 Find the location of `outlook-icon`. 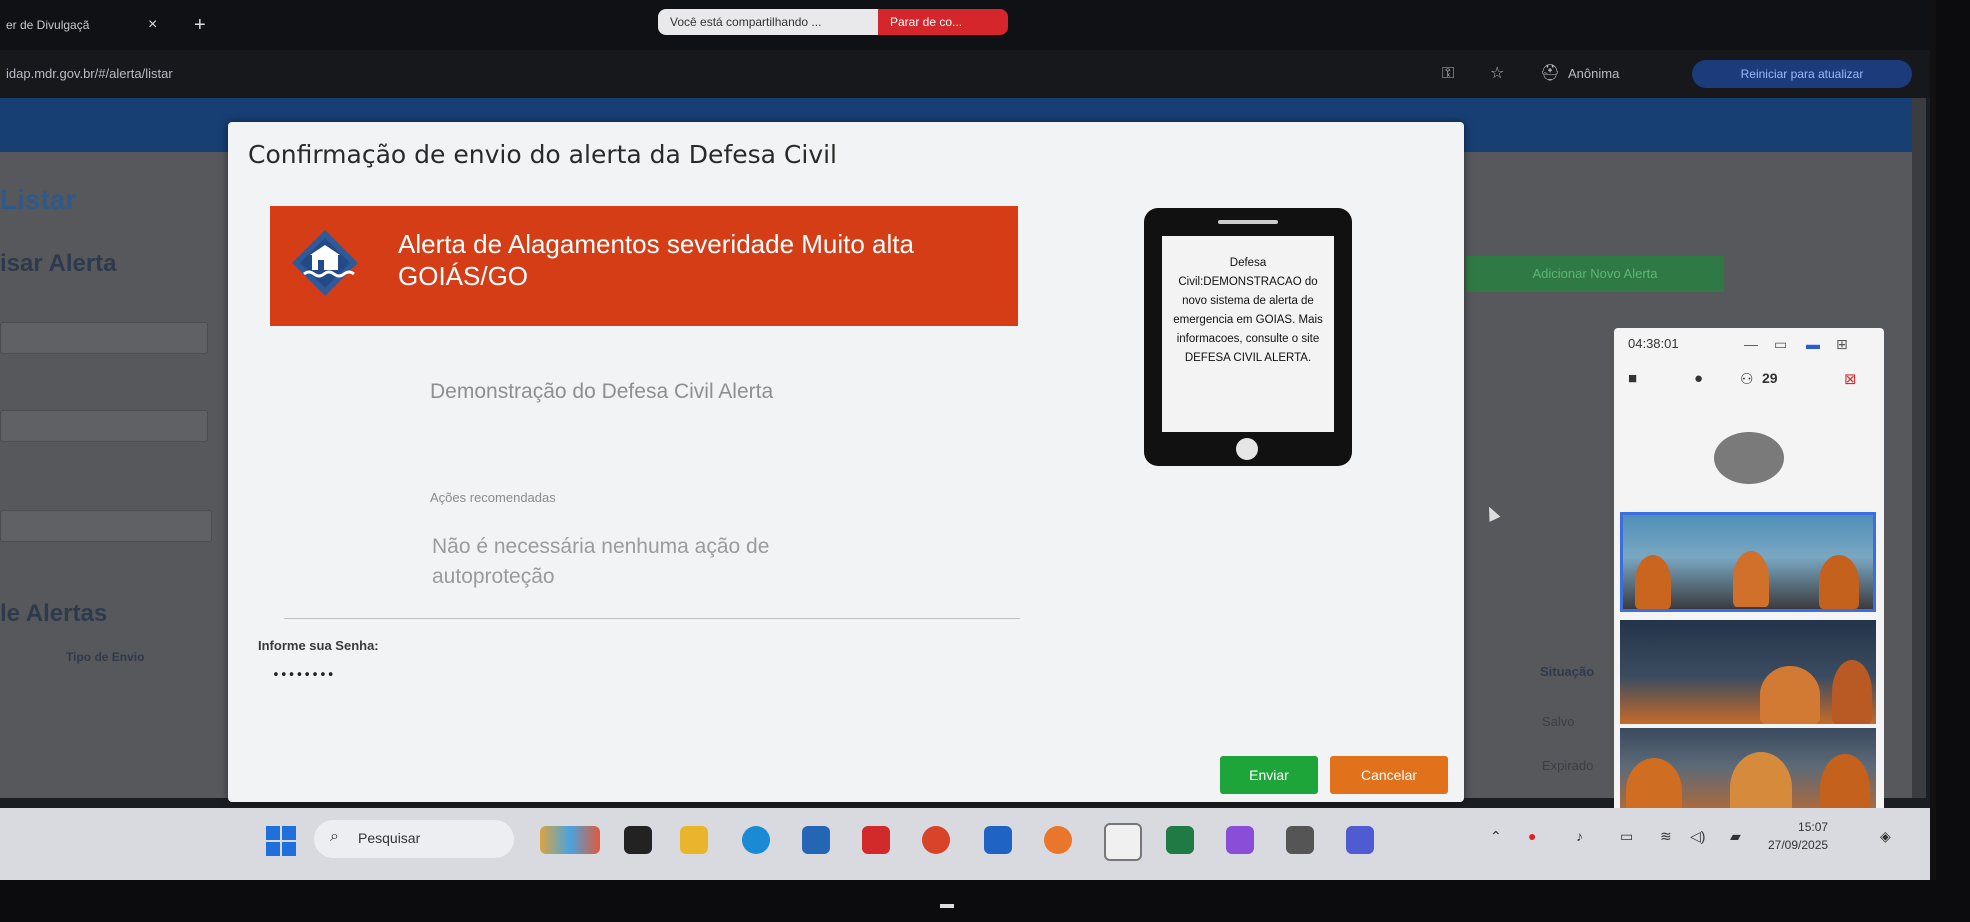

outlook-icon is located at coordinates (998, 840).